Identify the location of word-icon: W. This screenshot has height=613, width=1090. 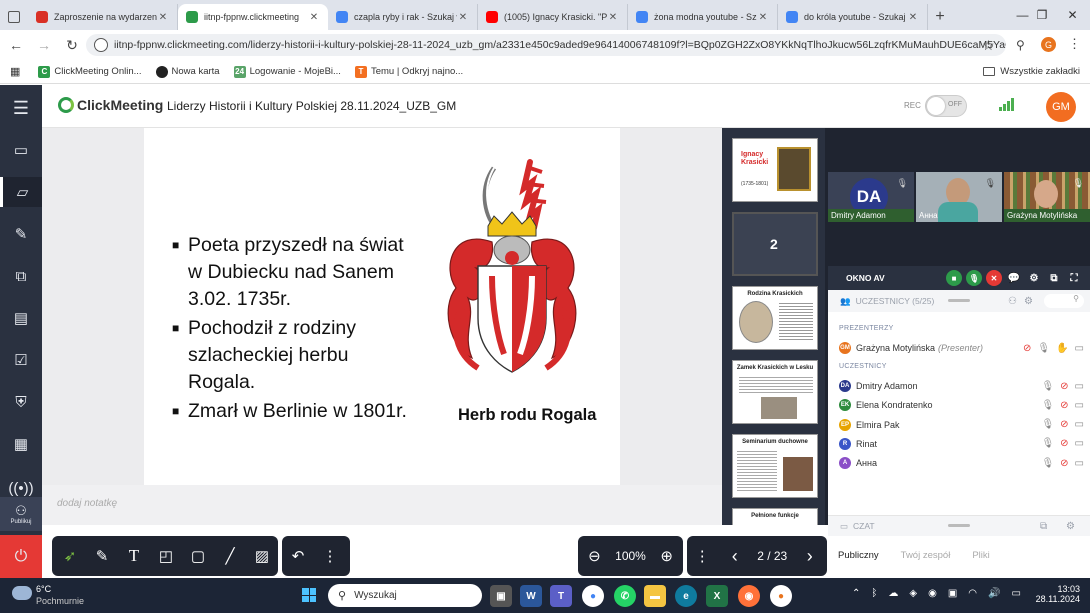
(531, 596).